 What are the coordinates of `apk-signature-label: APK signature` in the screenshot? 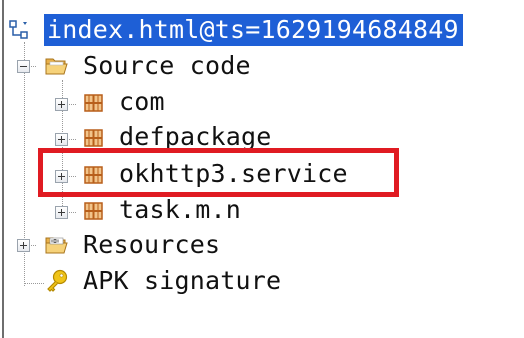 It's located at (182, 280).